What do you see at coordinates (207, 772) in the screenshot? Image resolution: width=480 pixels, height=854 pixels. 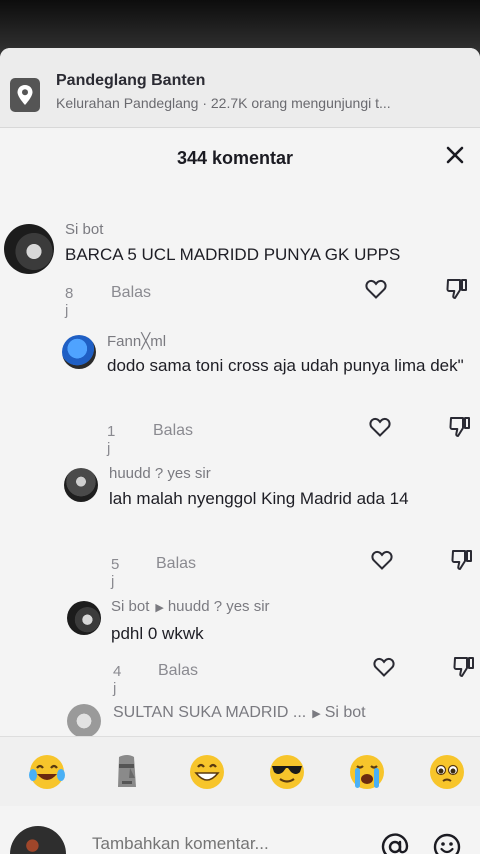 I see `grinning-emoji-icon` at bounding box center [207, 772].